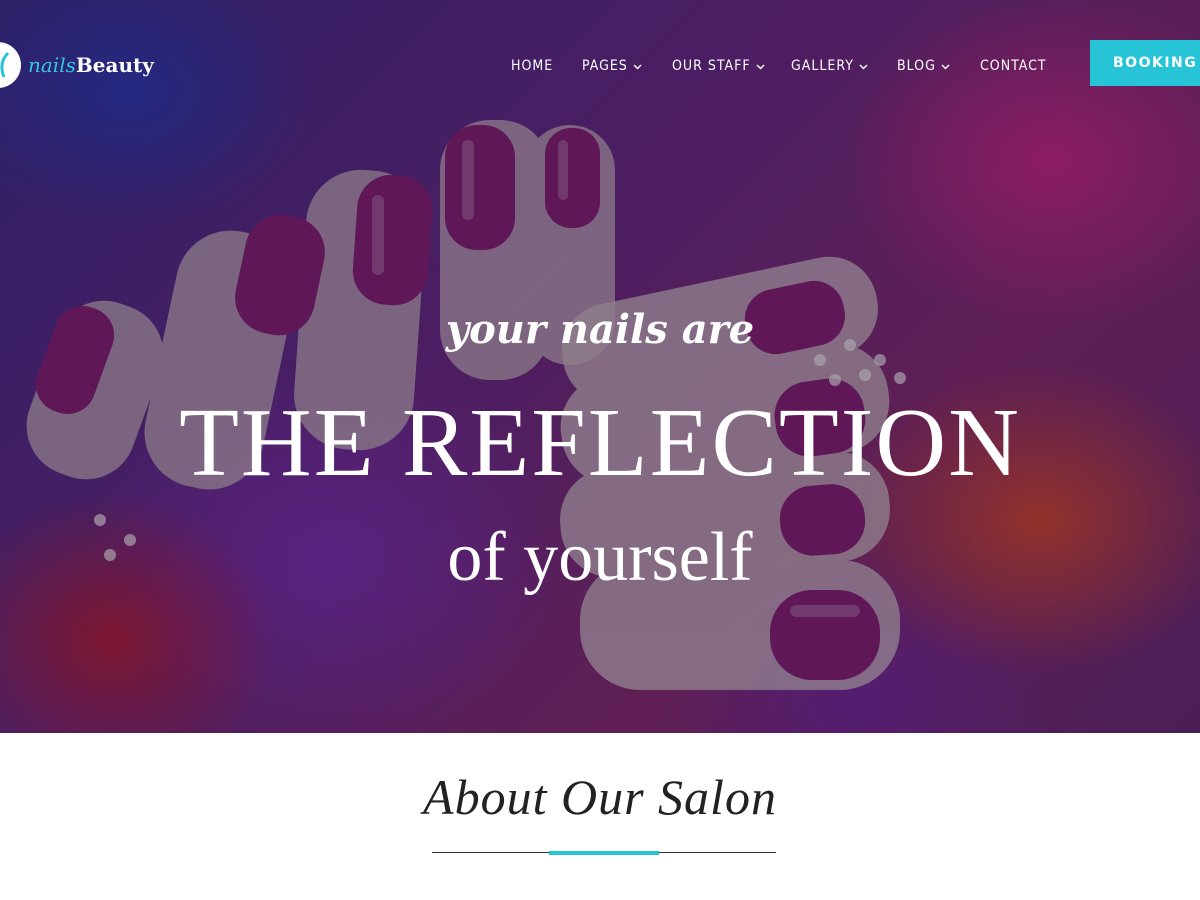 The image size is (1200, 900). What do you see at coordinates (600, 443) in the screenshot?
I see `hero-headline: THE REFLECTION` at bounding box center [600, 443].